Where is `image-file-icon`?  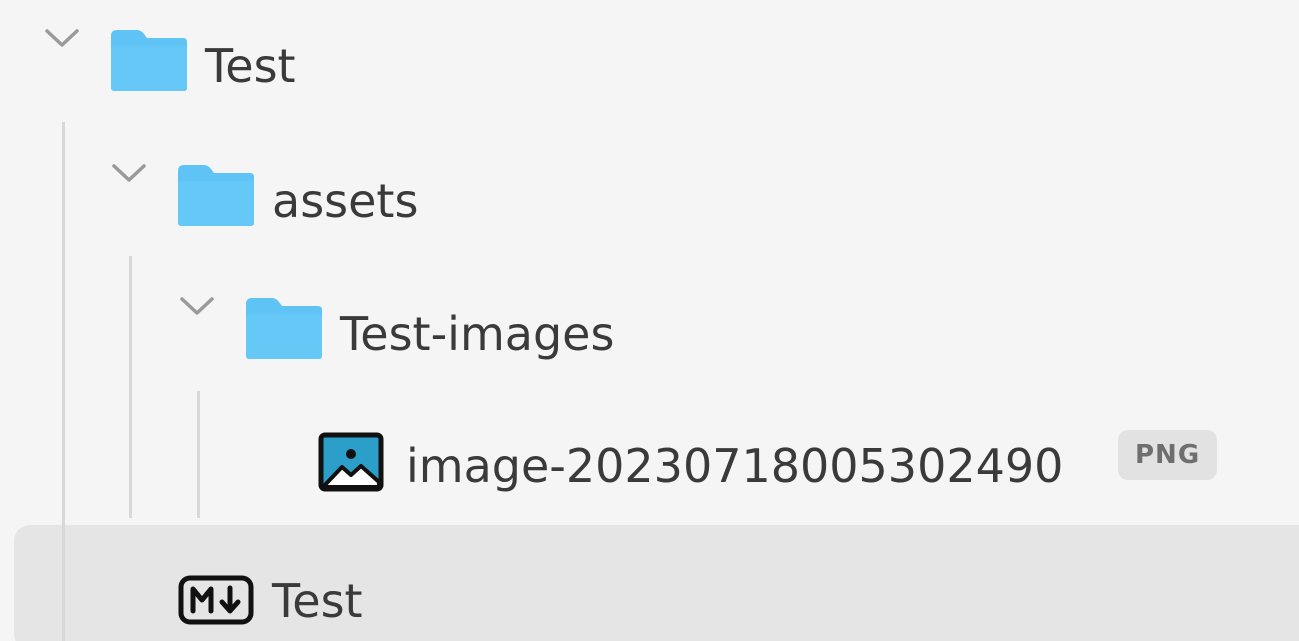
image-file-icon is located at coordinates (351, 462).